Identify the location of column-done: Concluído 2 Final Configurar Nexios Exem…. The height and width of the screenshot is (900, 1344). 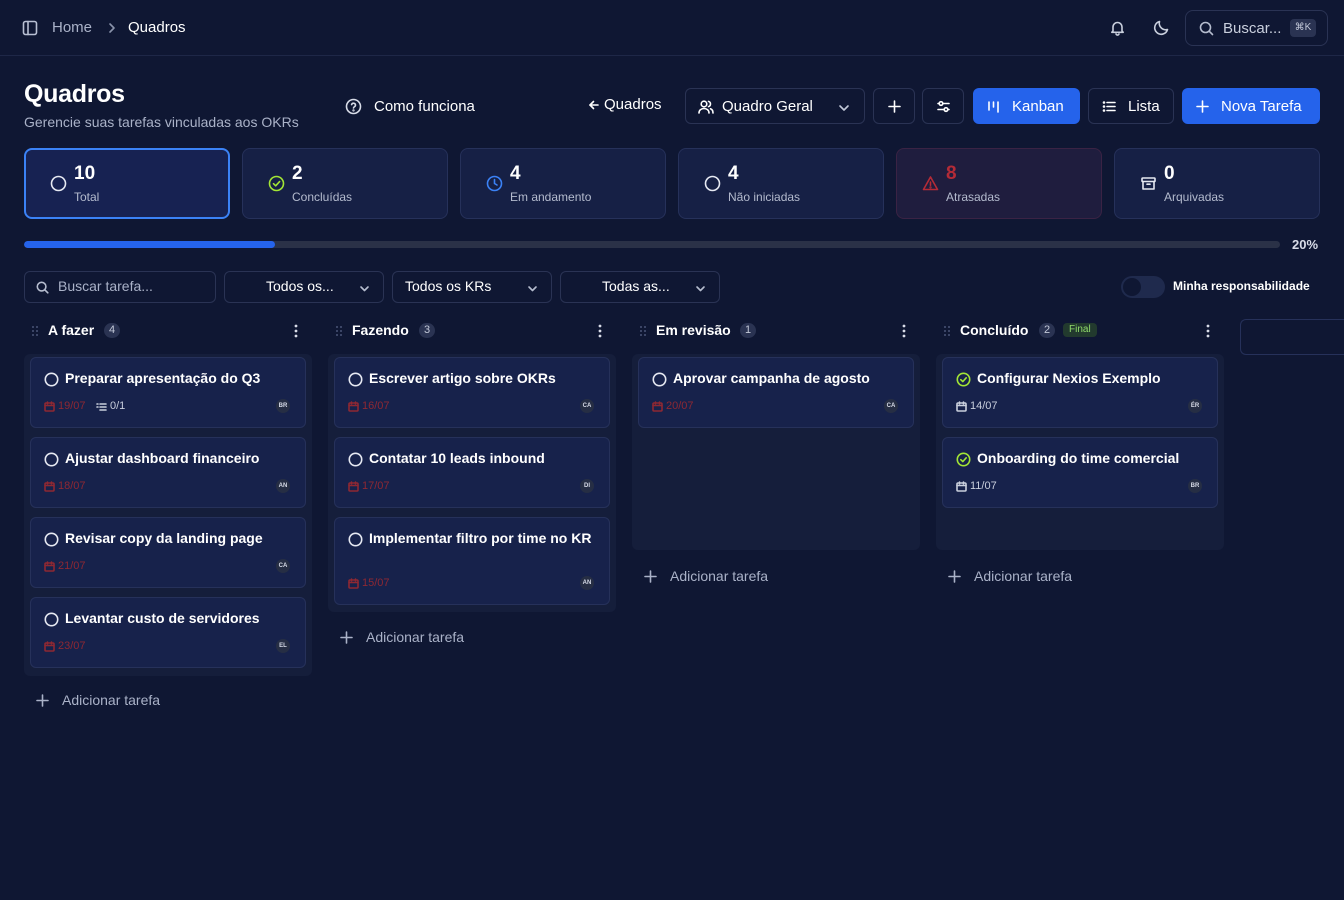
(1080, 451).